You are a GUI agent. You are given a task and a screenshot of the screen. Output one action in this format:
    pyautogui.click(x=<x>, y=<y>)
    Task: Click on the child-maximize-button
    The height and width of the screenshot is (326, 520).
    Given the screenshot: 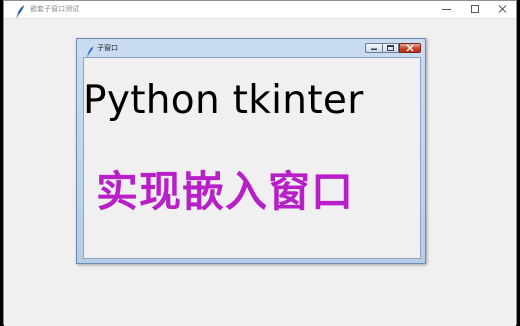 What is the action you would take?
    pyautogui.click(x=390, y=48)
    